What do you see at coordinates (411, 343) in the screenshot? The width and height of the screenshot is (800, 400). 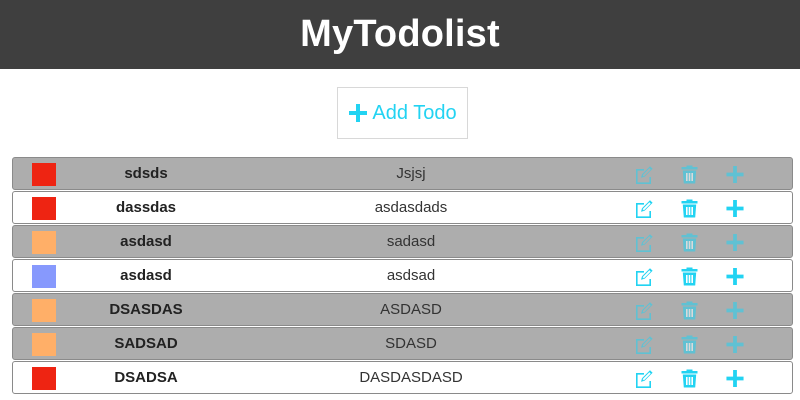 I see `todo-description: SDASD` at bounding box center [411, 343].